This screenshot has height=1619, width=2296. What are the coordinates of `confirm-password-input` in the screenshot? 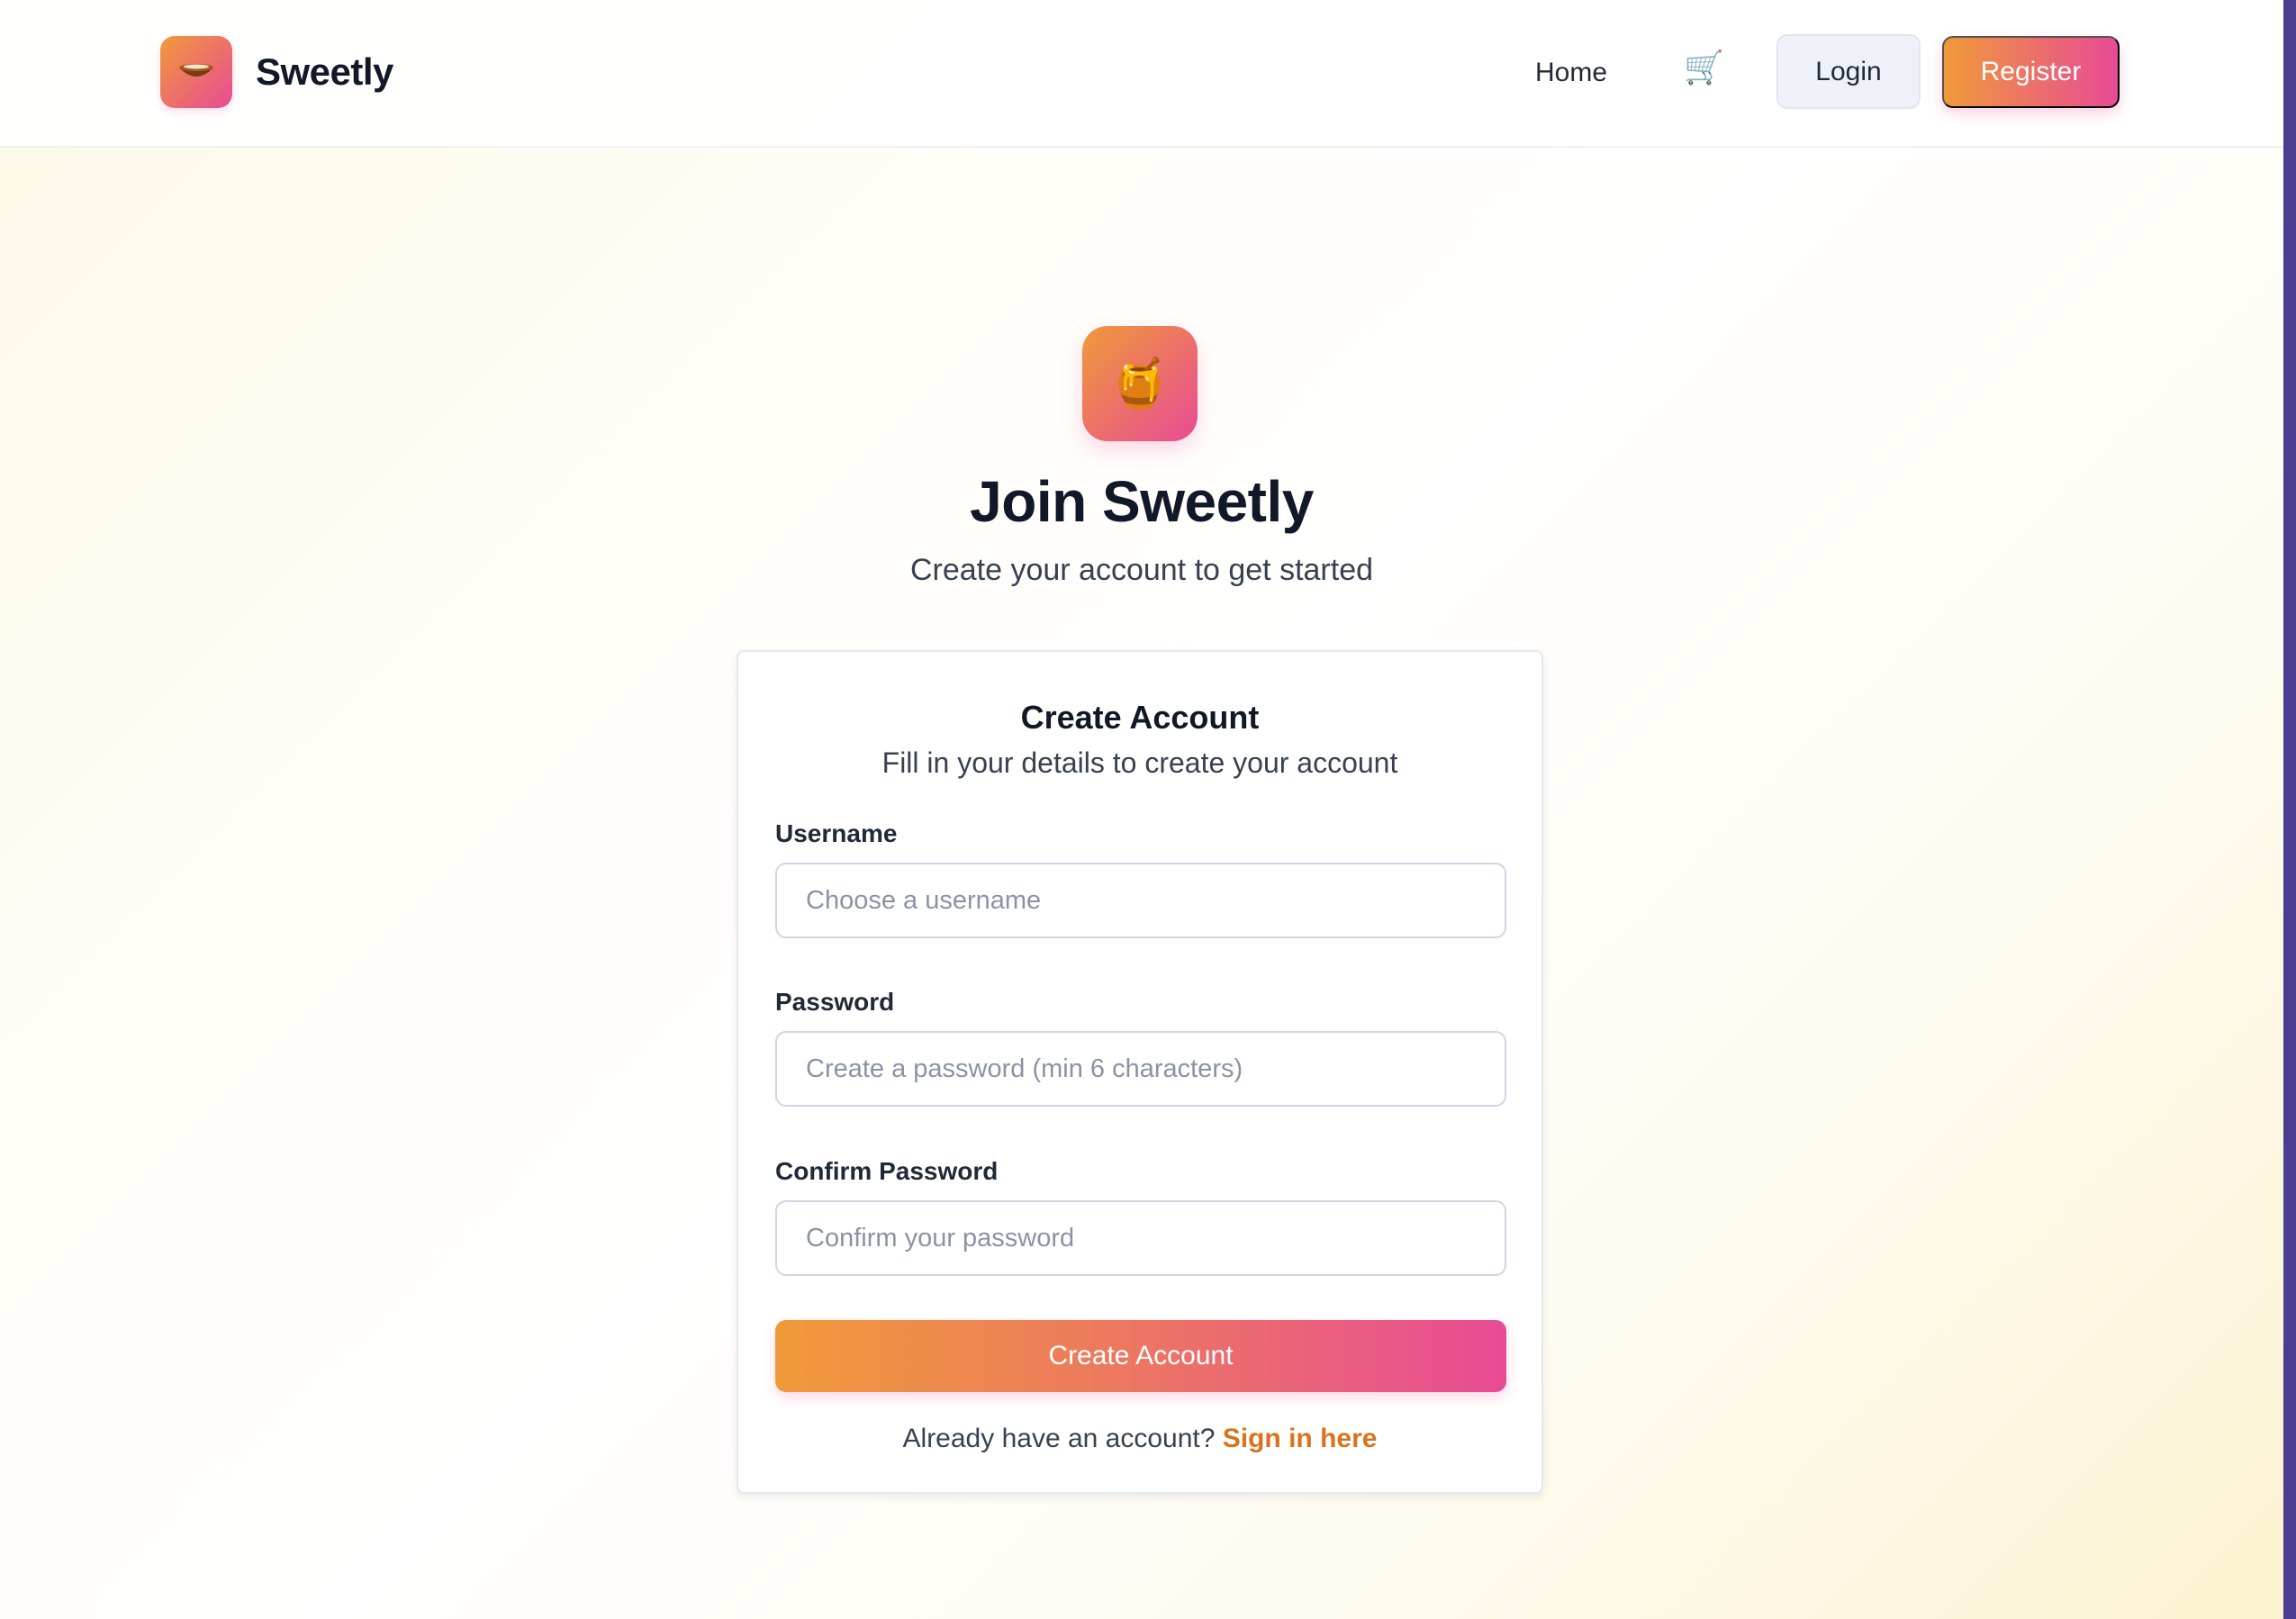 It's located at (1140, 1238).